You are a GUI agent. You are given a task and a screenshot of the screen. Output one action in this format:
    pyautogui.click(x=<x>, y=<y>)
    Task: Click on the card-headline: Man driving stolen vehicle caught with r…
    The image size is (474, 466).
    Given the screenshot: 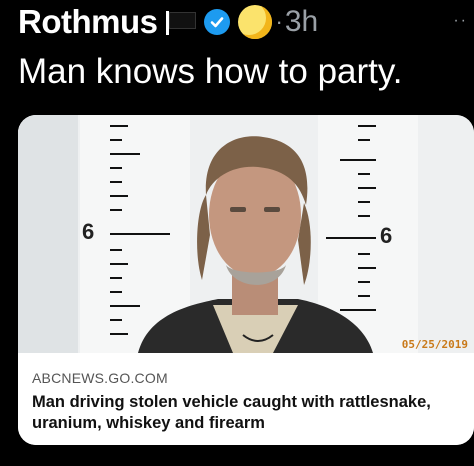 What is the action you would take?
    pyautogui.click(x=247, y=413)
    